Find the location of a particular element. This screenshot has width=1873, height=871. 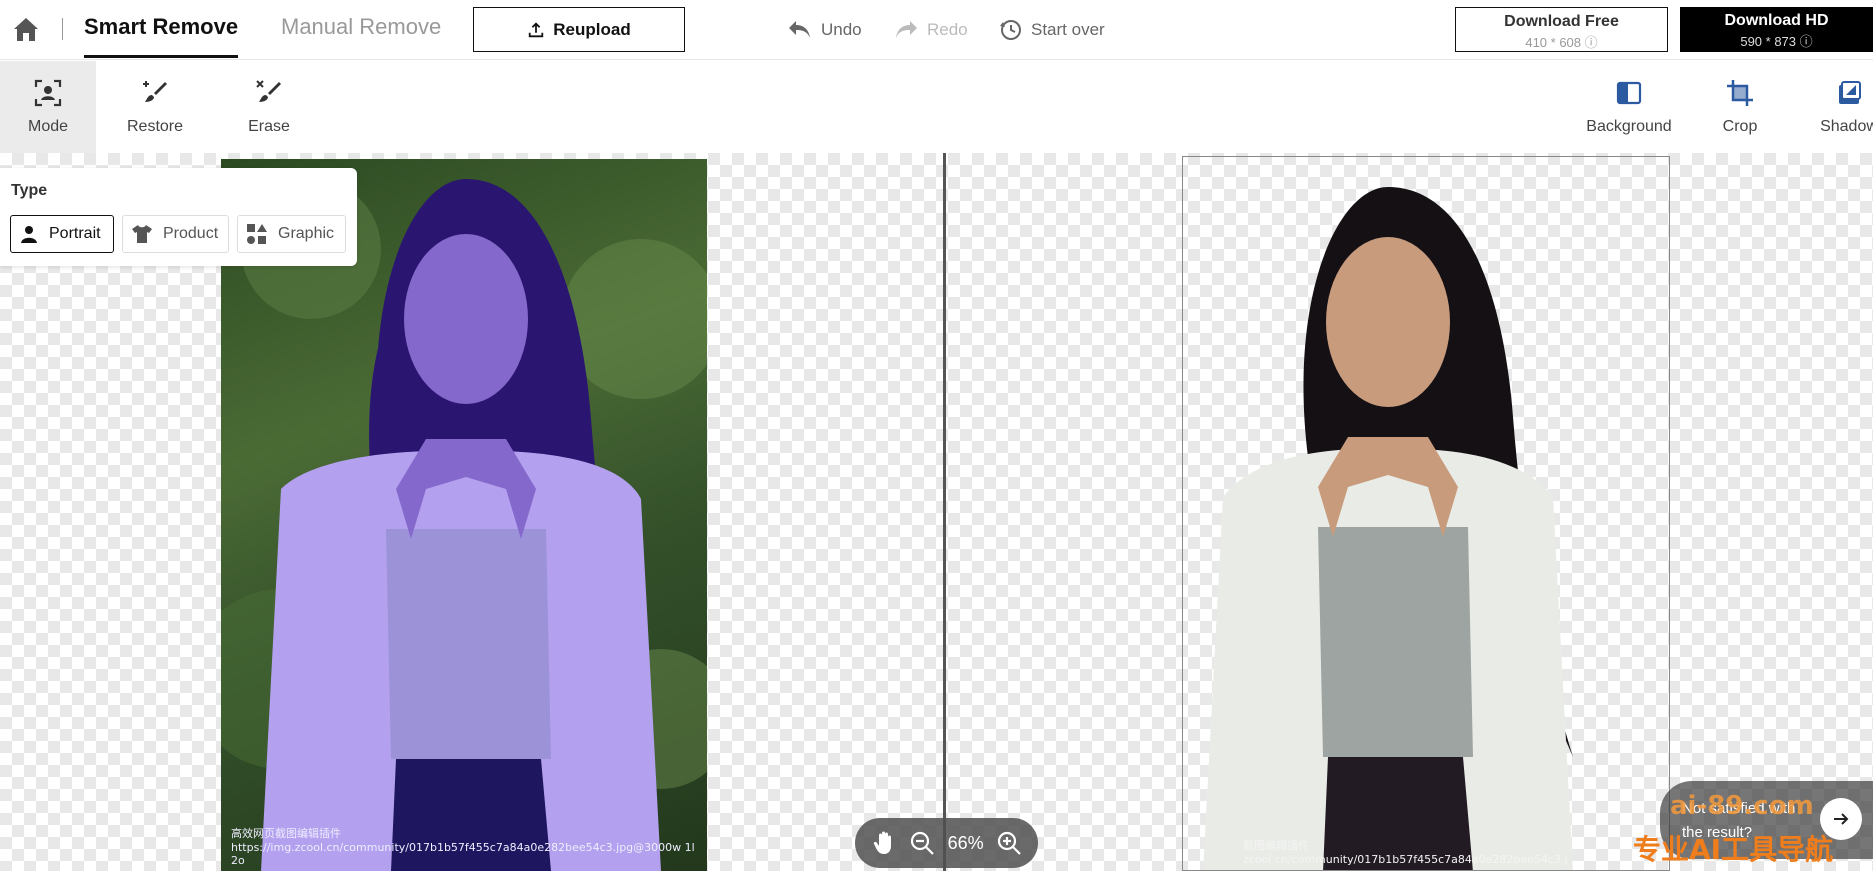

undo-button: Undo is located at coordinates (824, 30).